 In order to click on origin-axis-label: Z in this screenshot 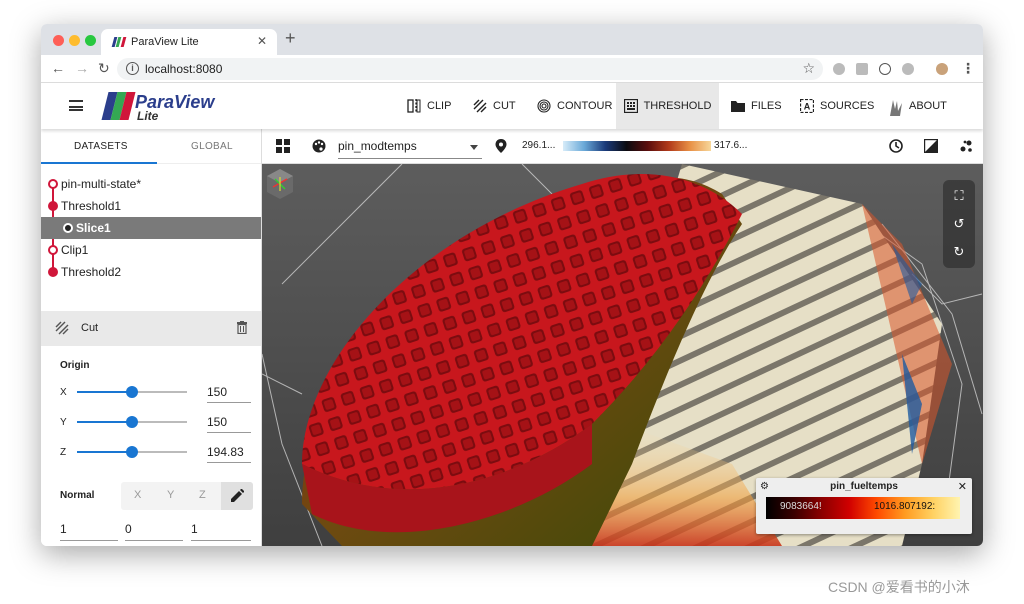, I will do `click(63, 452)`.